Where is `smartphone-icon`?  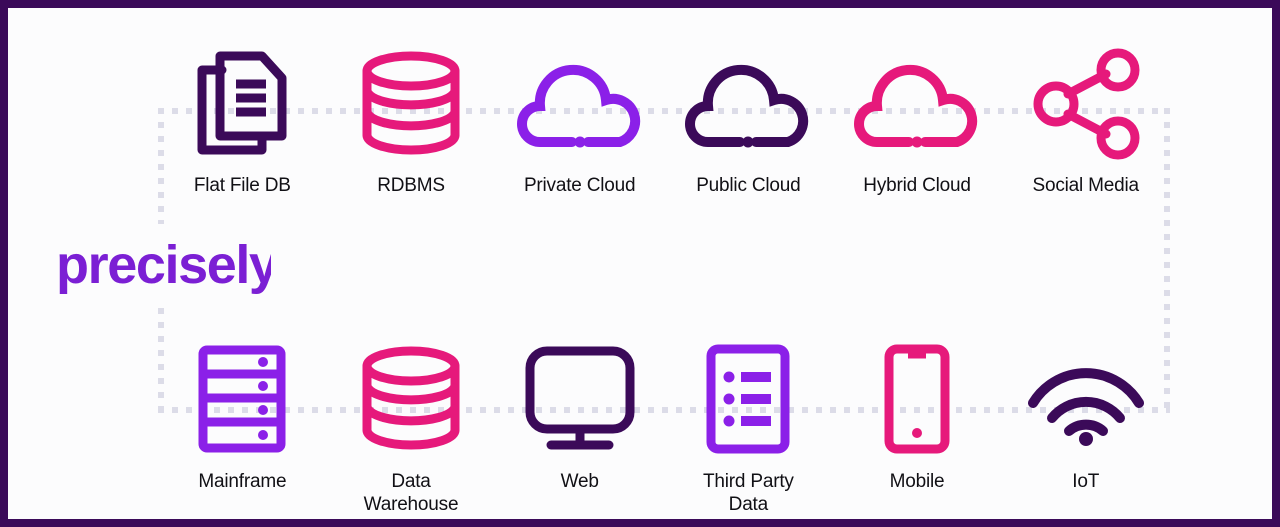
smartphone-icon is located at coordinates (917, 399).